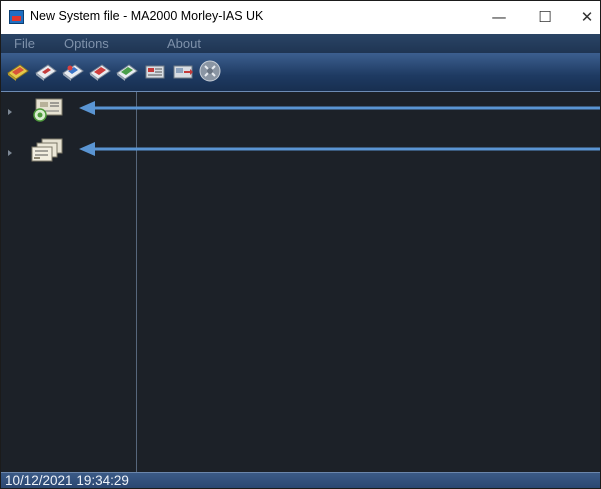  Describe the element at coordinates (184, 43) in the screenshot. I see `menu-about: About` at that location.